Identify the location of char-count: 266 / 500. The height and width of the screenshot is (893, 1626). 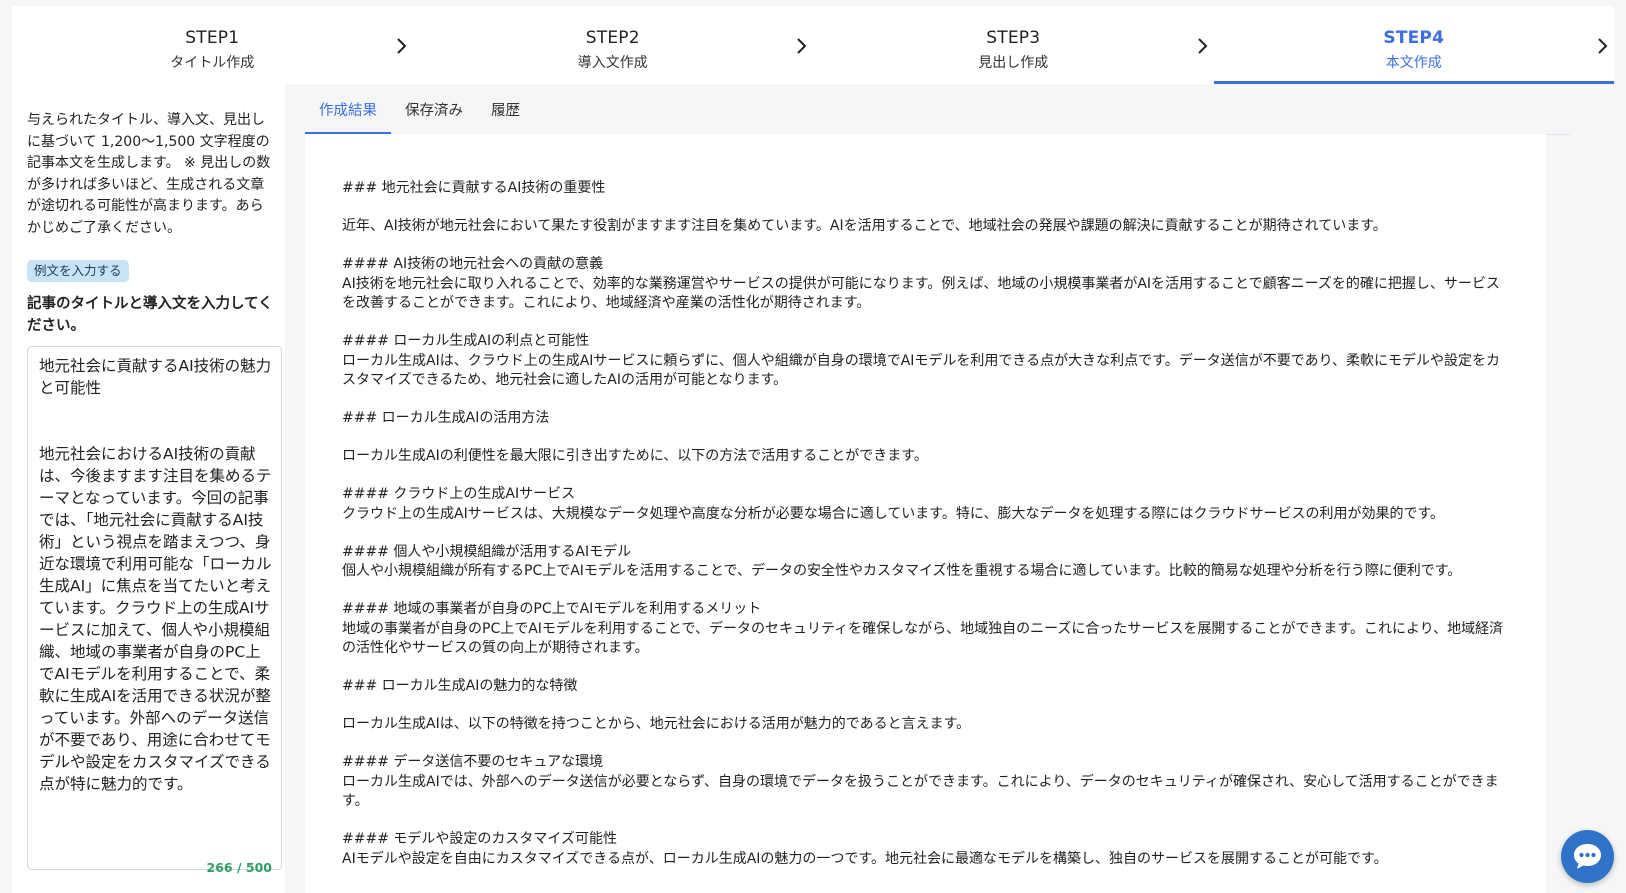
(239, 867).